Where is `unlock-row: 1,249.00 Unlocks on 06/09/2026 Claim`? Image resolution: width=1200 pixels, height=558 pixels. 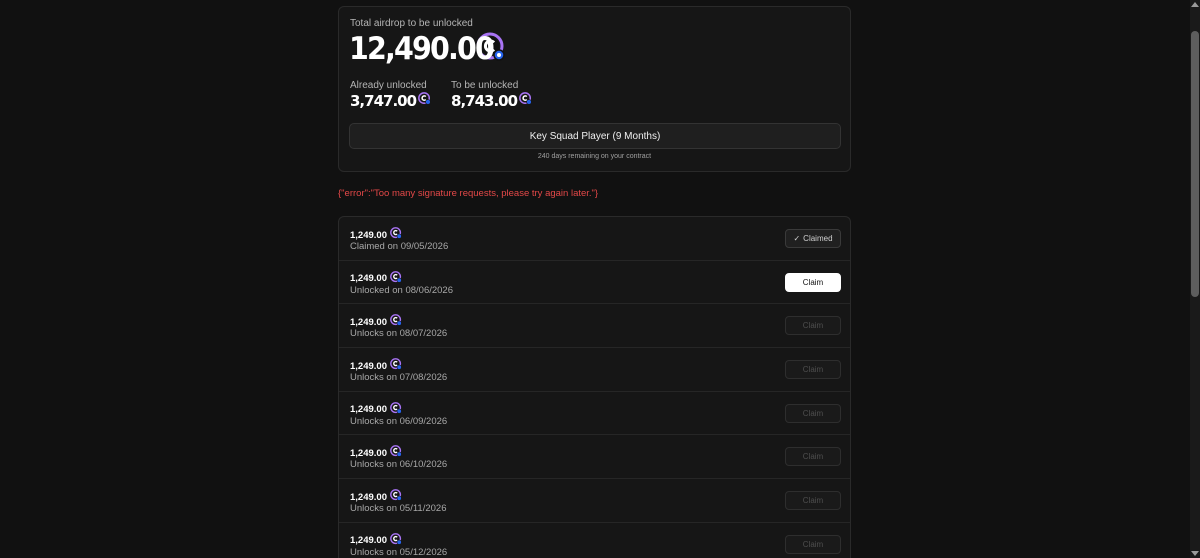
unlock-row: 1,249.00 Unlocks on 06/09/2026 Claim is located at coordinates (594, 414).